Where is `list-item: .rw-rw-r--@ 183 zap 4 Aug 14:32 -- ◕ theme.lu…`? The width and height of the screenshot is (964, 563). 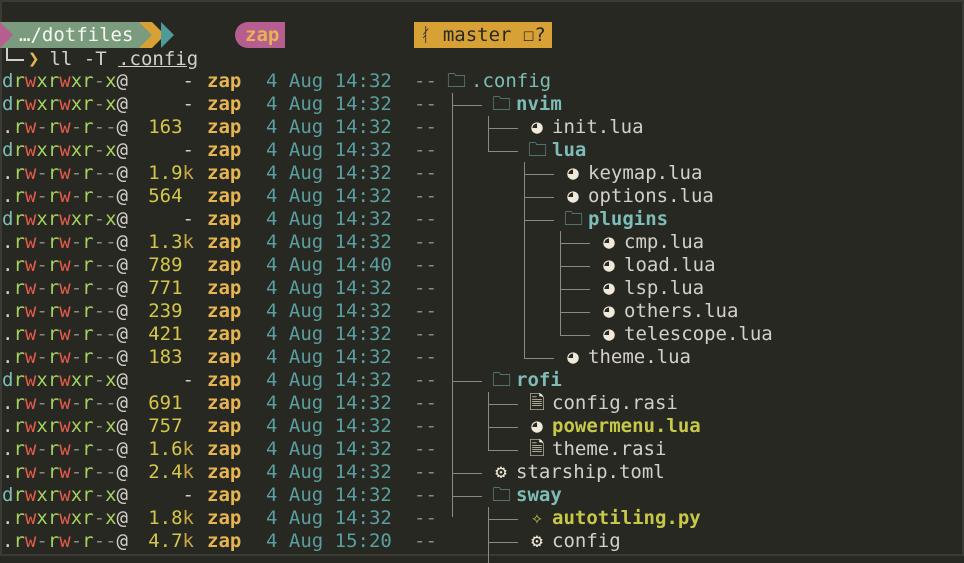
list-item: .rw-rw-r--@ 183 zap 4 Aug 14:32 -- ◕ theme.lu… is located at coordinates (482, 357).